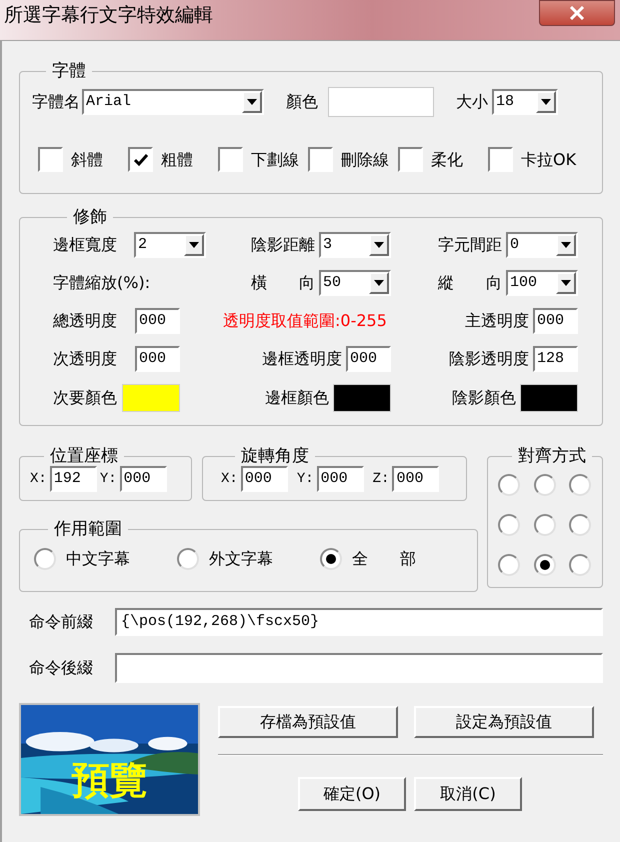  Describe the element at coordinates (470, 245) in the screenshot. I see `field-label: 字元間距` at that location.